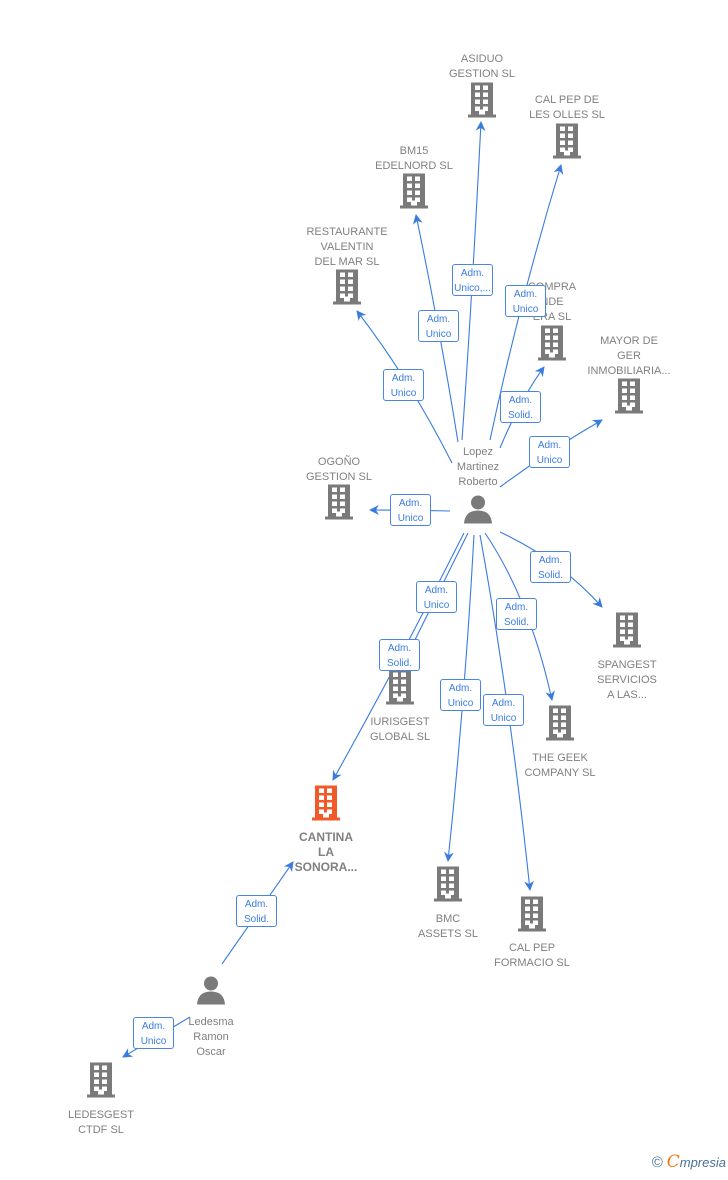 This screenshot has height=1180, width=728. What do you see at coordinates (688, 1162) in the screenshot?
I see `empresia-logo: © Cmpresia` at bounding box center [688, 1162].